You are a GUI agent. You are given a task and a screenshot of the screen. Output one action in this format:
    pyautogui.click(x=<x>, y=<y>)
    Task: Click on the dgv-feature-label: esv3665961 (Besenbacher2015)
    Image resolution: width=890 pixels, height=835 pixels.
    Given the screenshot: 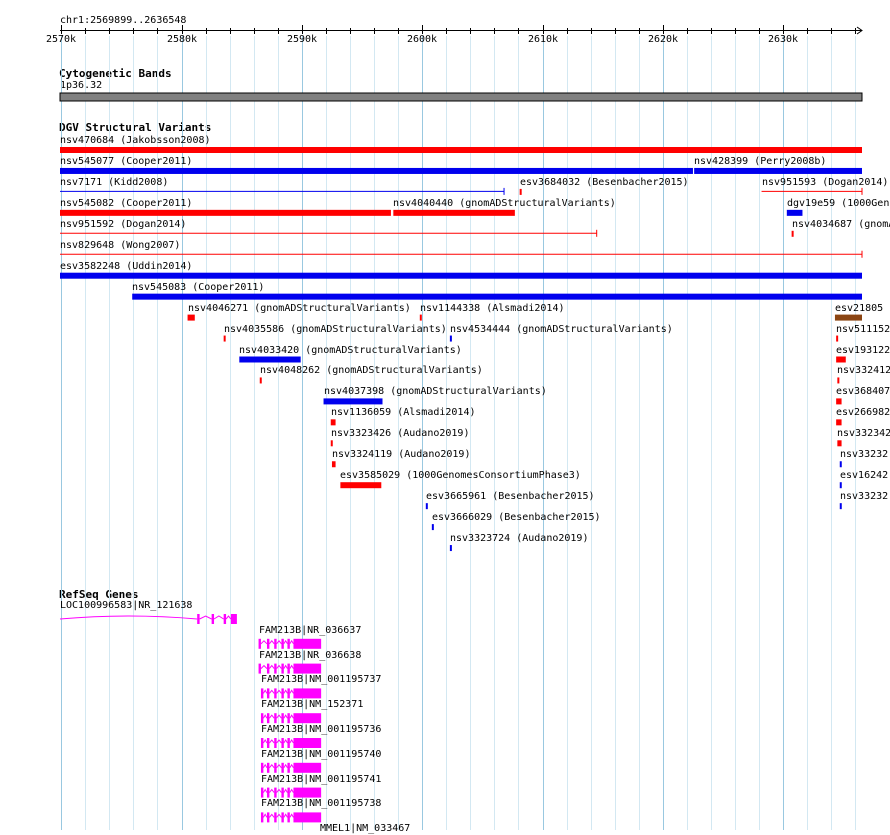 What is the action you would take?
    pyautogui.click(x=510, y=496)
    